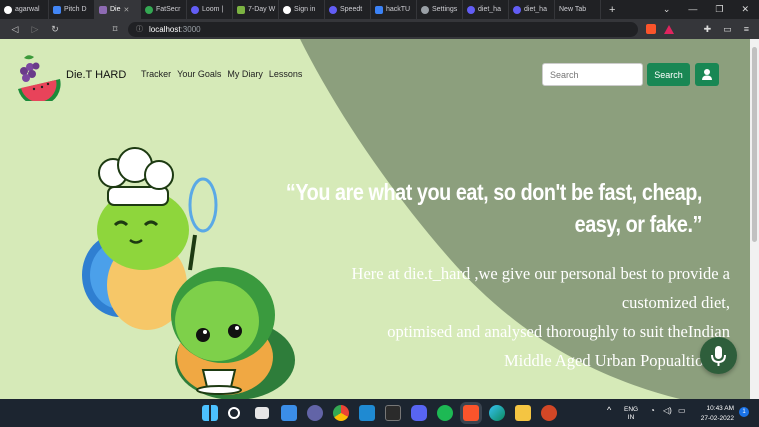 The image size is (759, 427). Describe the element at coordinates (75, 9) in the screenshot. I see `tab-label: Pitch D` at that location.